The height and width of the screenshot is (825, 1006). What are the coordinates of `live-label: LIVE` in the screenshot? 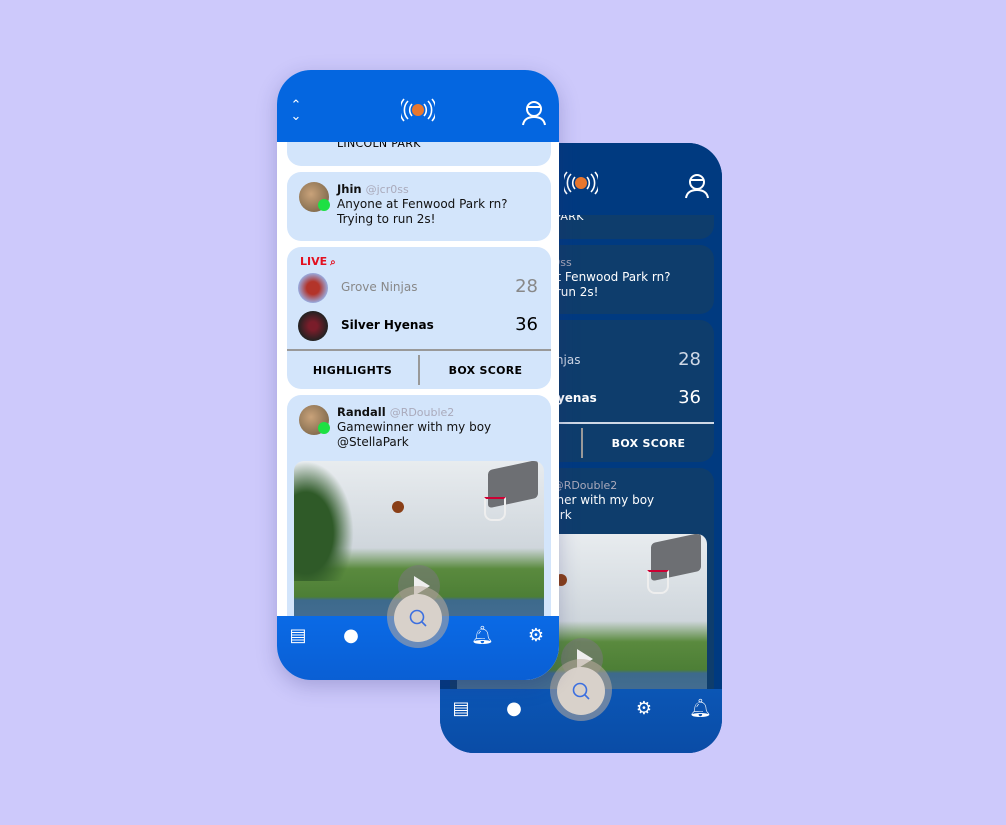 It's located at (314, 261).